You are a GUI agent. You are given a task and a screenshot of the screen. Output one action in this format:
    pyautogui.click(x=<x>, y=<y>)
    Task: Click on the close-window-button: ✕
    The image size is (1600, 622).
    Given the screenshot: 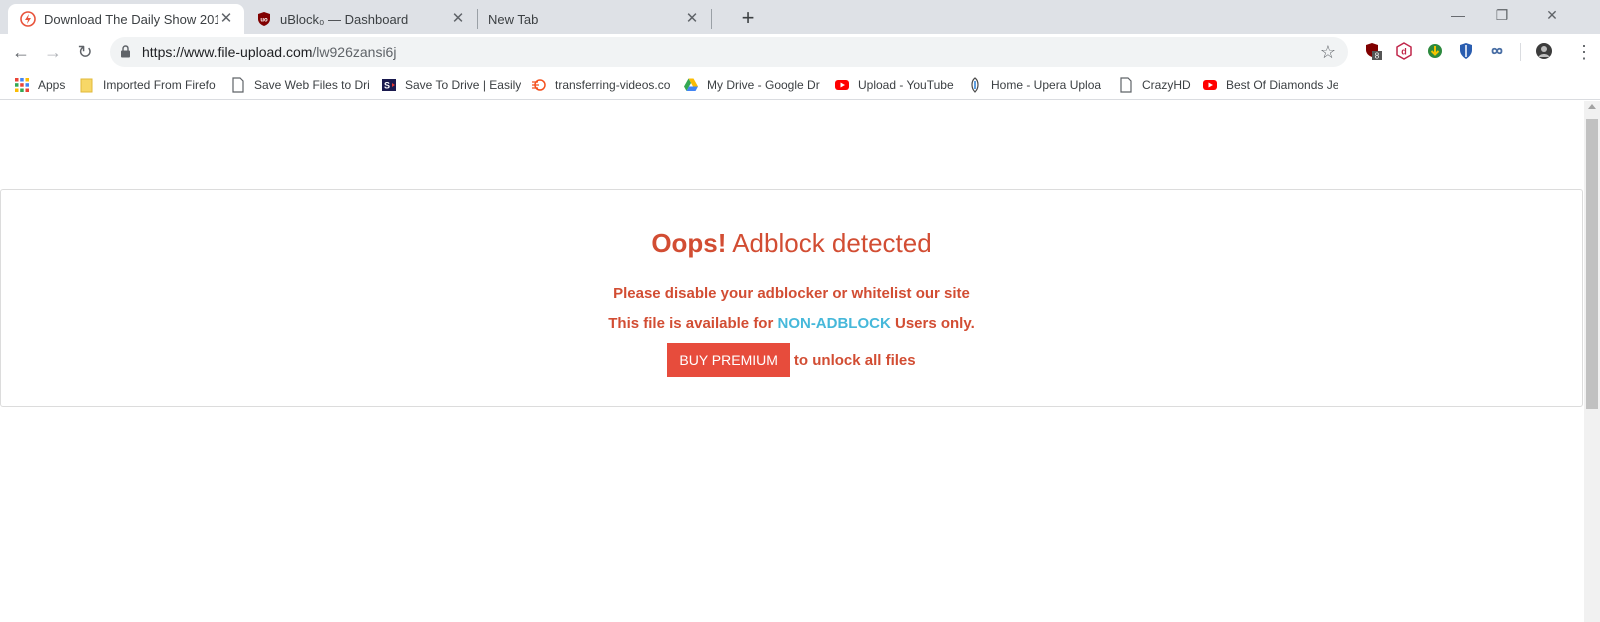 What is the action you would take?
    pyautogui.click(x=1552, y=15)
    